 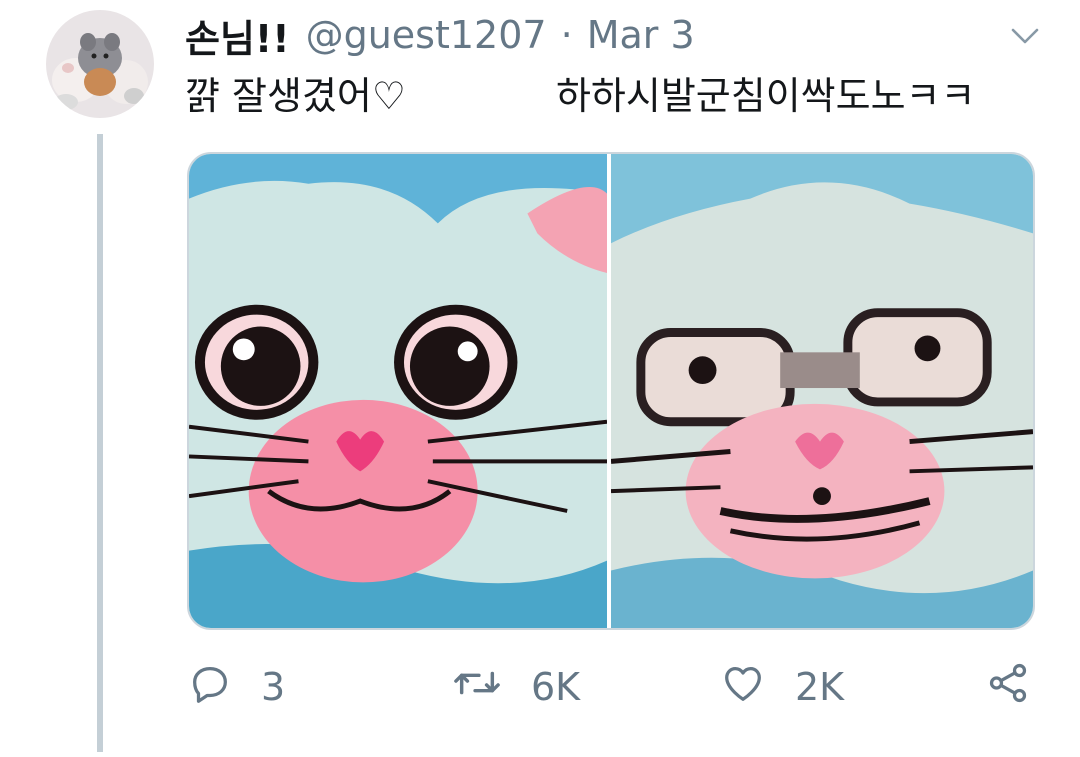 I want to click on reply-button: 3, so click(x=236, y=687).